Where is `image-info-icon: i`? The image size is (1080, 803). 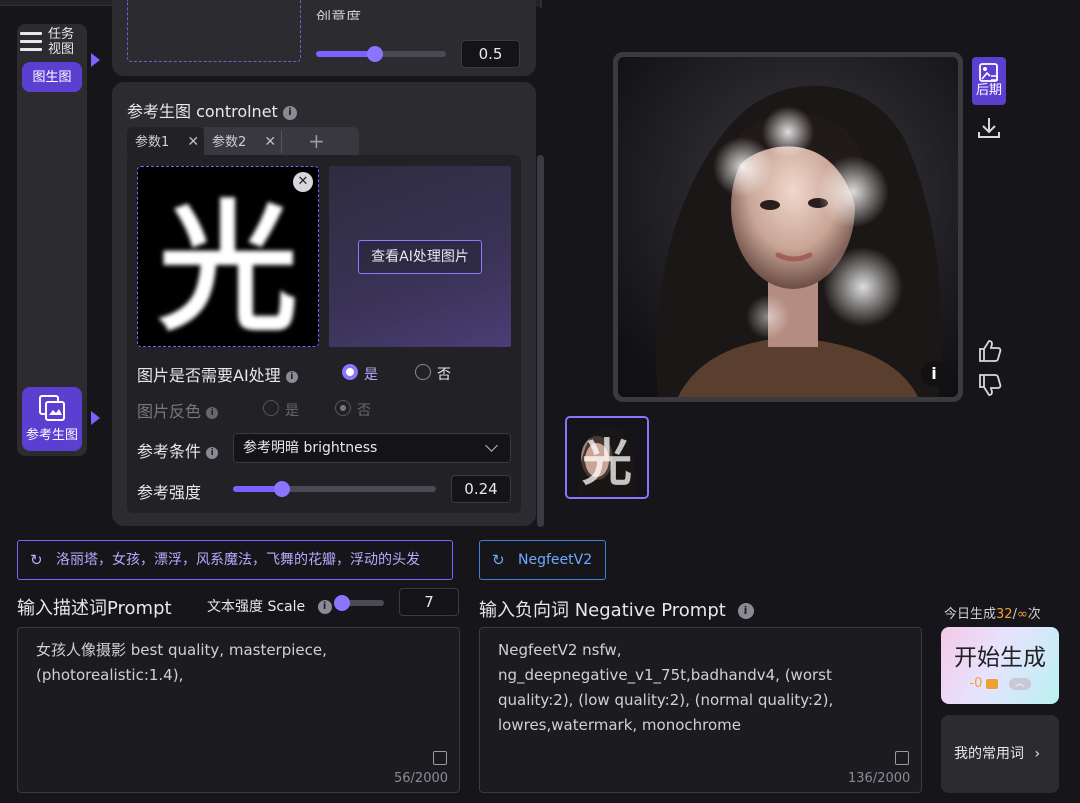
image-info-icon: i is located at coordinates (934, 374).